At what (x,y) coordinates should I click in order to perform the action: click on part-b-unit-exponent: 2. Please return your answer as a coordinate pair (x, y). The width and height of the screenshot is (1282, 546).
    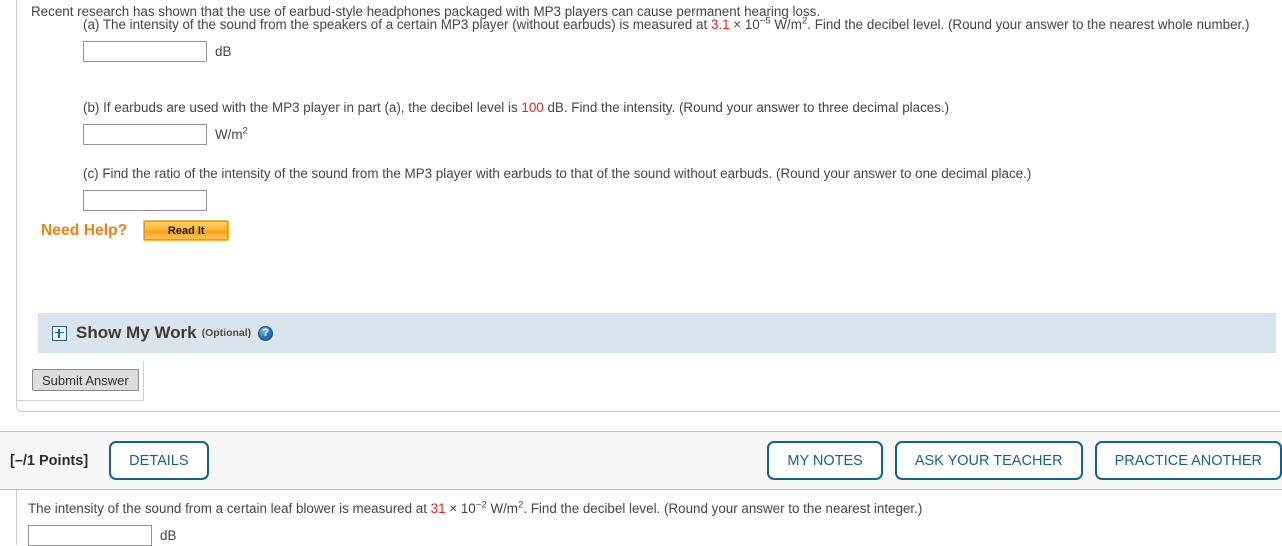
    Looking at the image, I should click on (245, 131).